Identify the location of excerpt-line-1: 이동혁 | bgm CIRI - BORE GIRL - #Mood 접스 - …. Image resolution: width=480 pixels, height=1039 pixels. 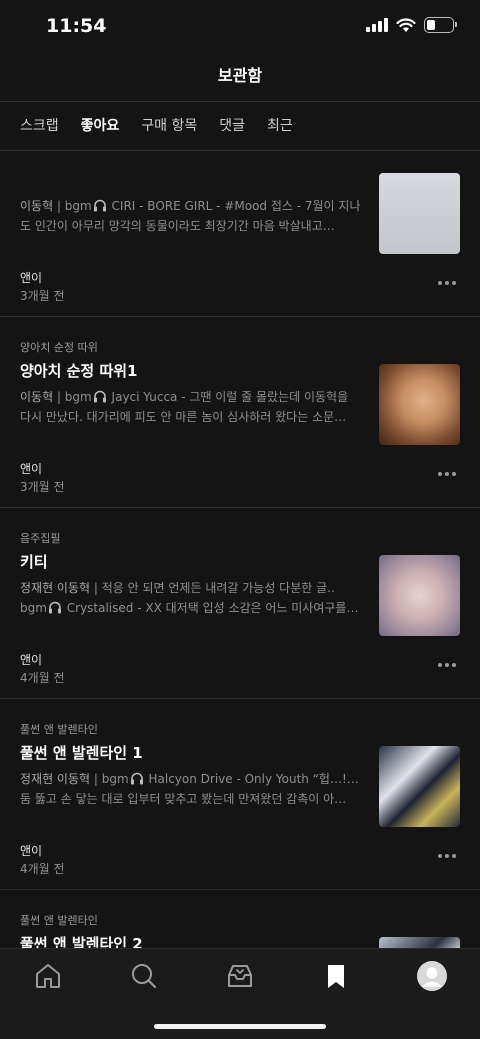
(191, 206).